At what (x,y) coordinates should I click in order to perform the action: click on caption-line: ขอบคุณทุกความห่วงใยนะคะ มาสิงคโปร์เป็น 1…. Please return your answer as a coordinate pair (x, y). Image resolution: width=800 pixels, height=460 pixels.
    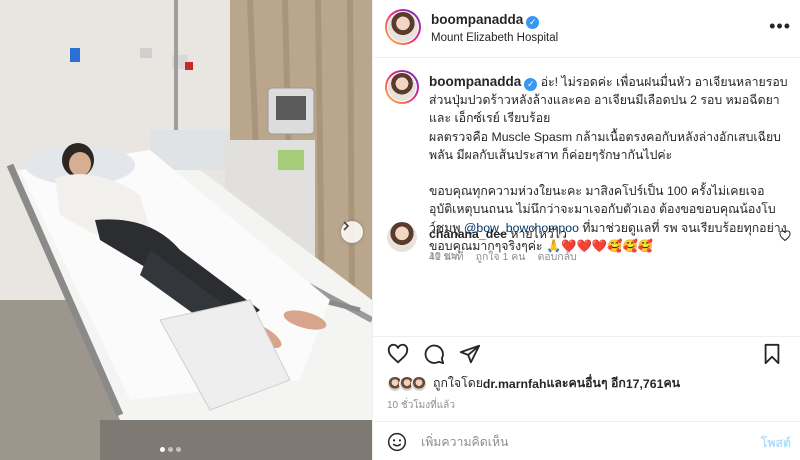
    Looking at the image, I should click on (597, 191).